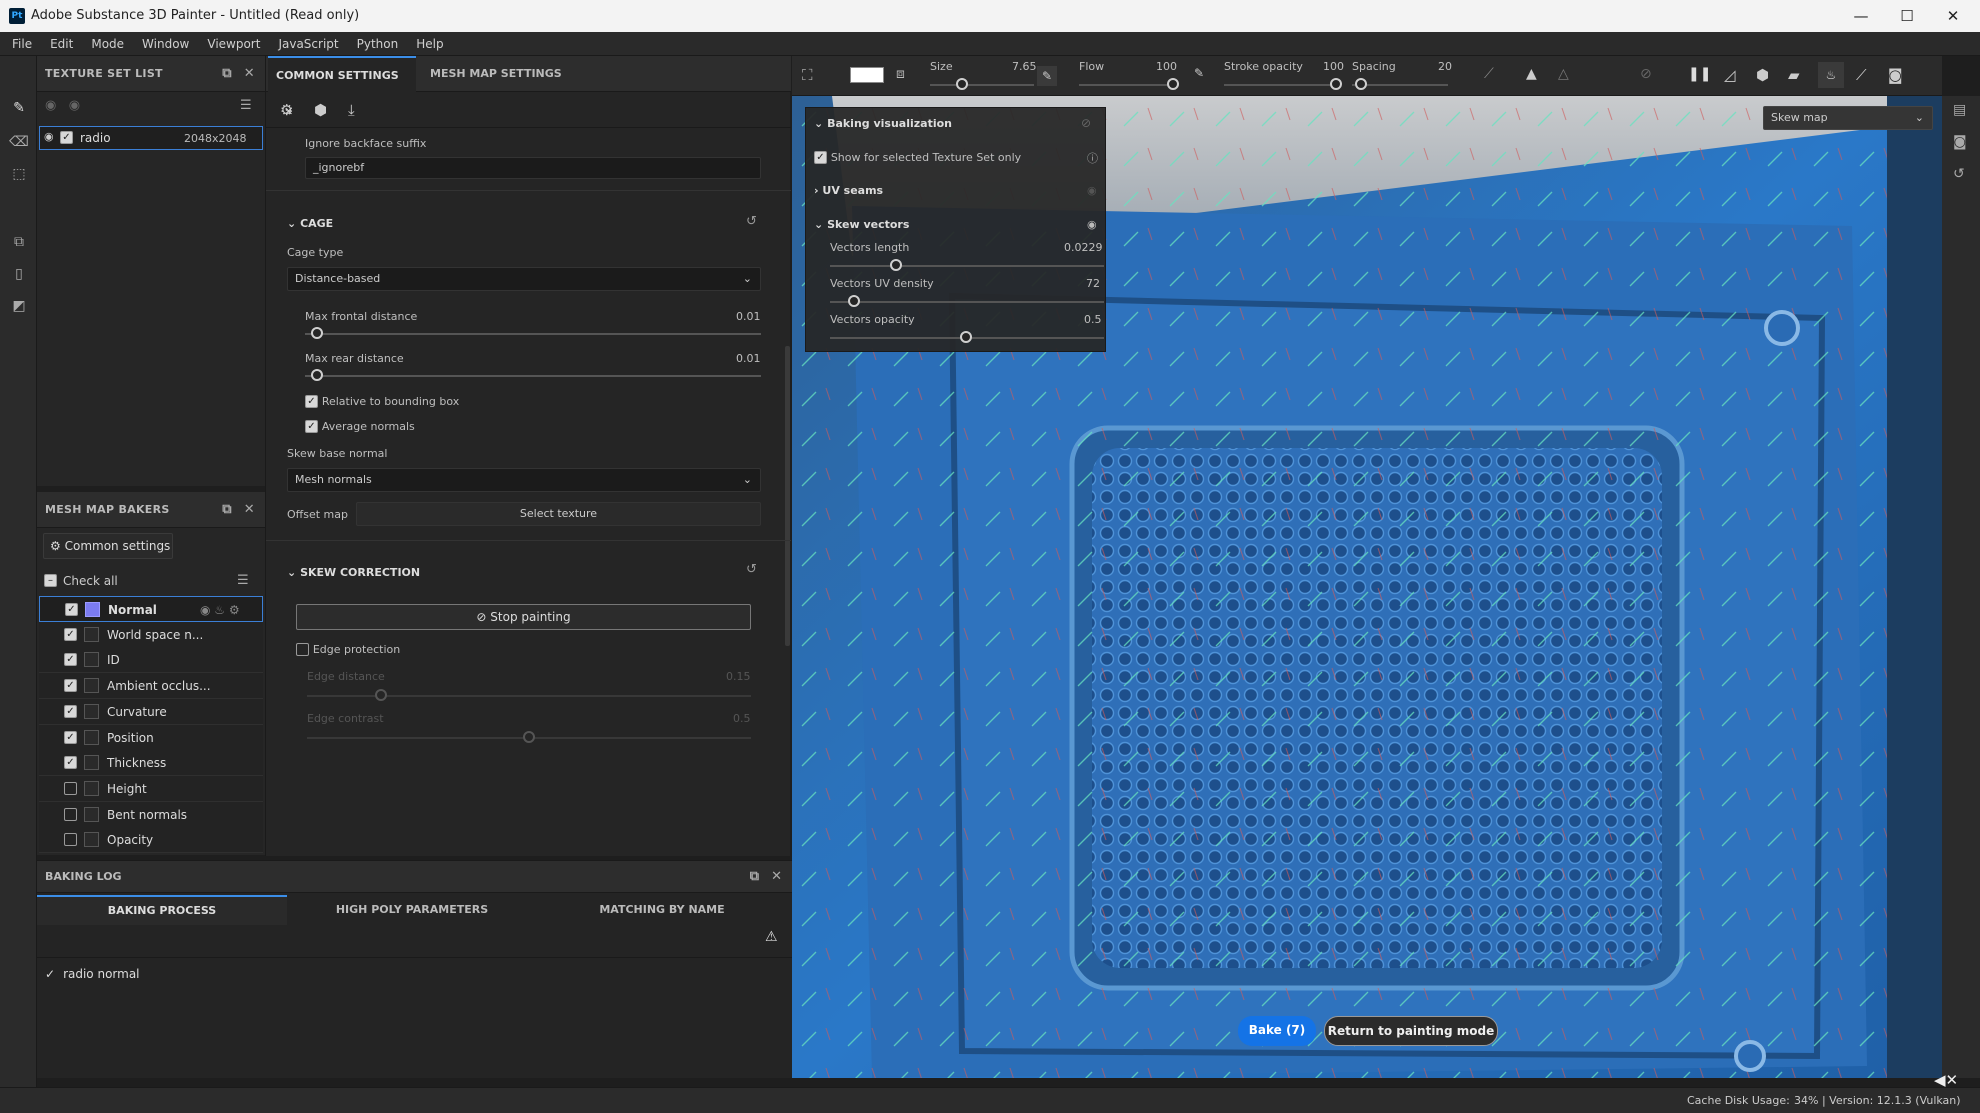 Image resolution: width=1980 pixels, height=1113 pixels. Describe the element at coordinates (151, 581) in the screenshot. I see `check-all-row: – Check all ☰` at that location.